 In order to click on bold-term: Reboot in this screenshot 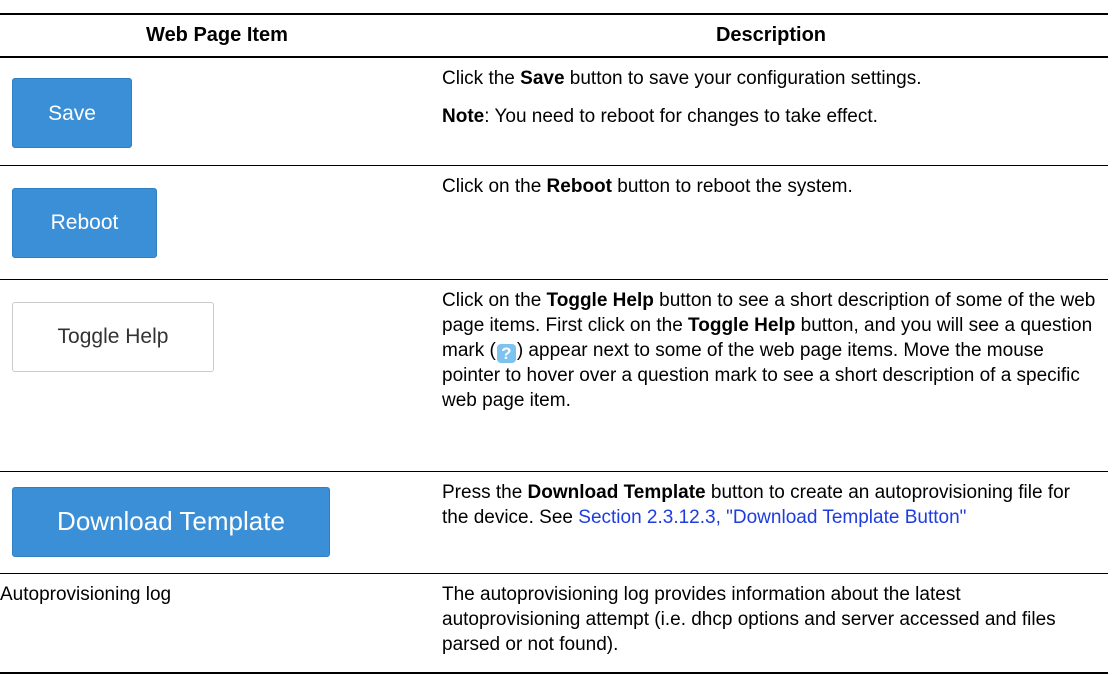, I will do `click(579, 186)`.